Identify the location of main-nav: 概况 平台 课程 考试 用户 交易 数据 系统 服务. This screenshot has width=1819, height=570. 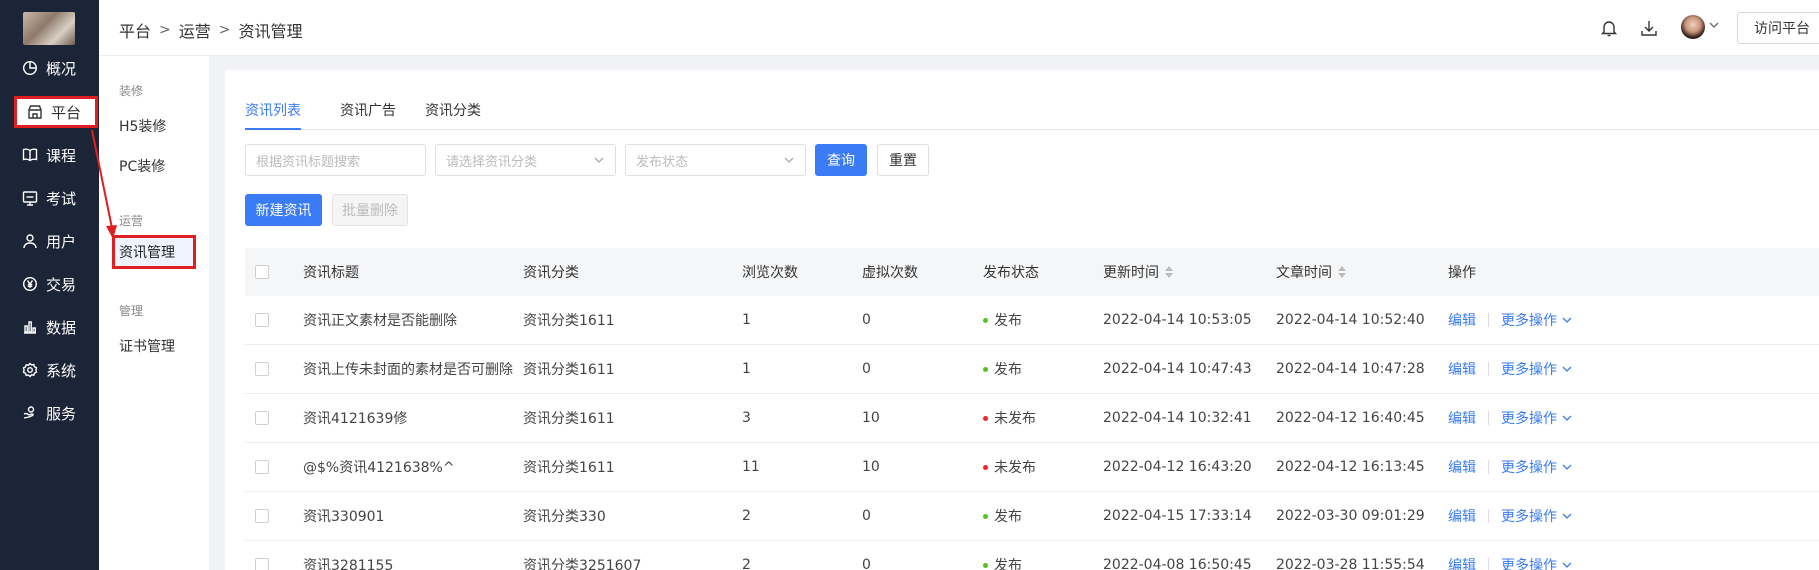
(49, 285).